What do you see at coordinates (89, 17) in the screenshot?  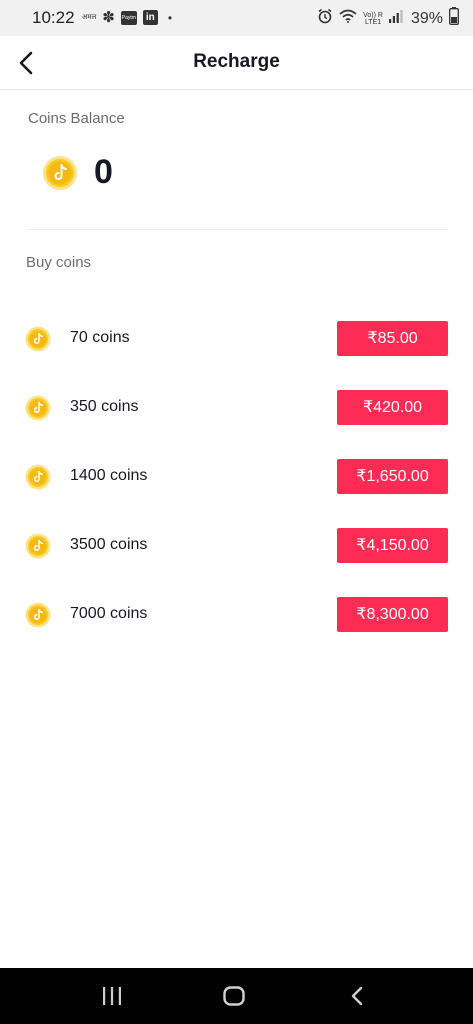 I see `notification-text-icon: अमल` at bounding box center [89, 17].